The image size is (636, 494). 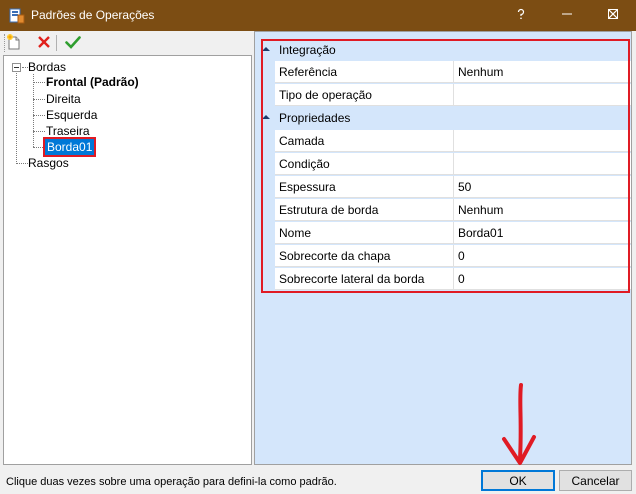 I want to click on property-row-espessura: Espessura 50, so click(x=453, y=187).